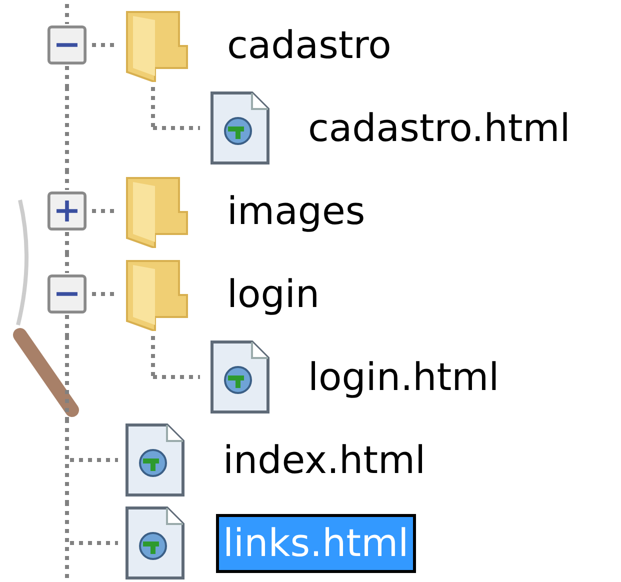  Describe the element at coordinates (296, 212) in the screenshot. I see `folder-name: images` at that location.